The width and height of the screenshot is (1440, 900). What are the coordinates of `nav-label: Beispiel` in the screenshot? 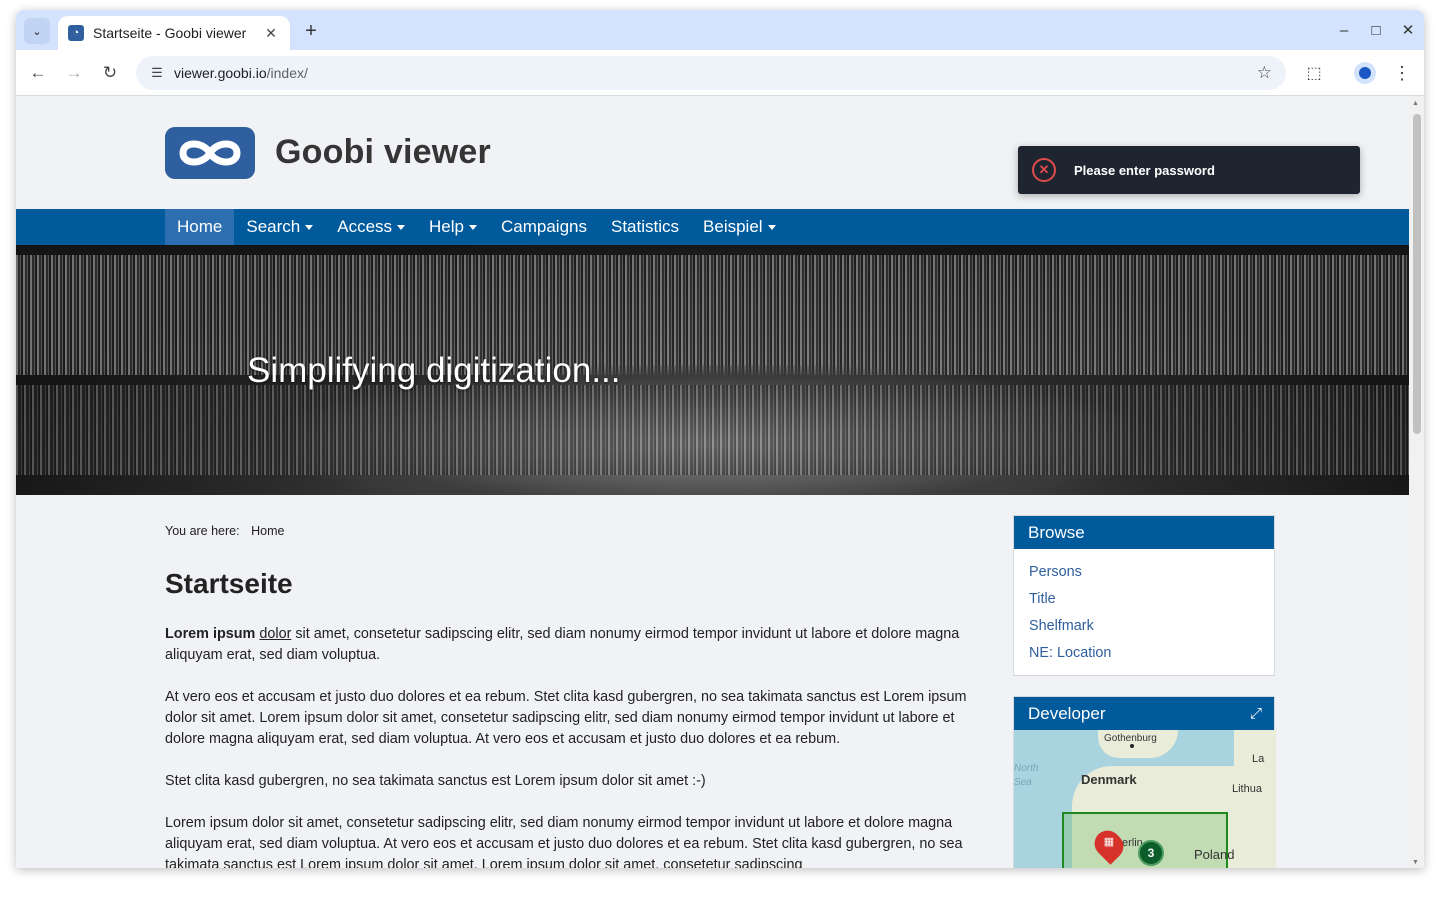 It's located at (733, 226).